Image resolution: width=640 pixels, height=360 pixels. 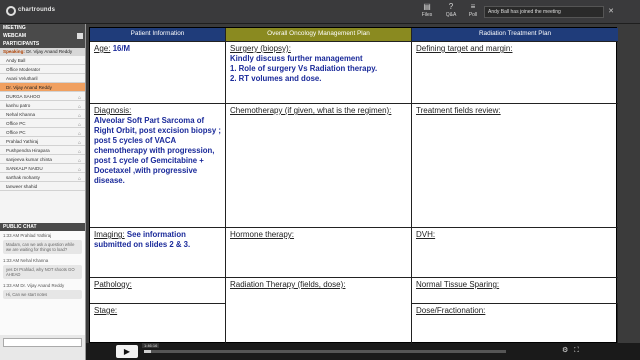 I want to click on speaking-name: Dr. Vijay Anand Reddy, so click(x=49, y=51).